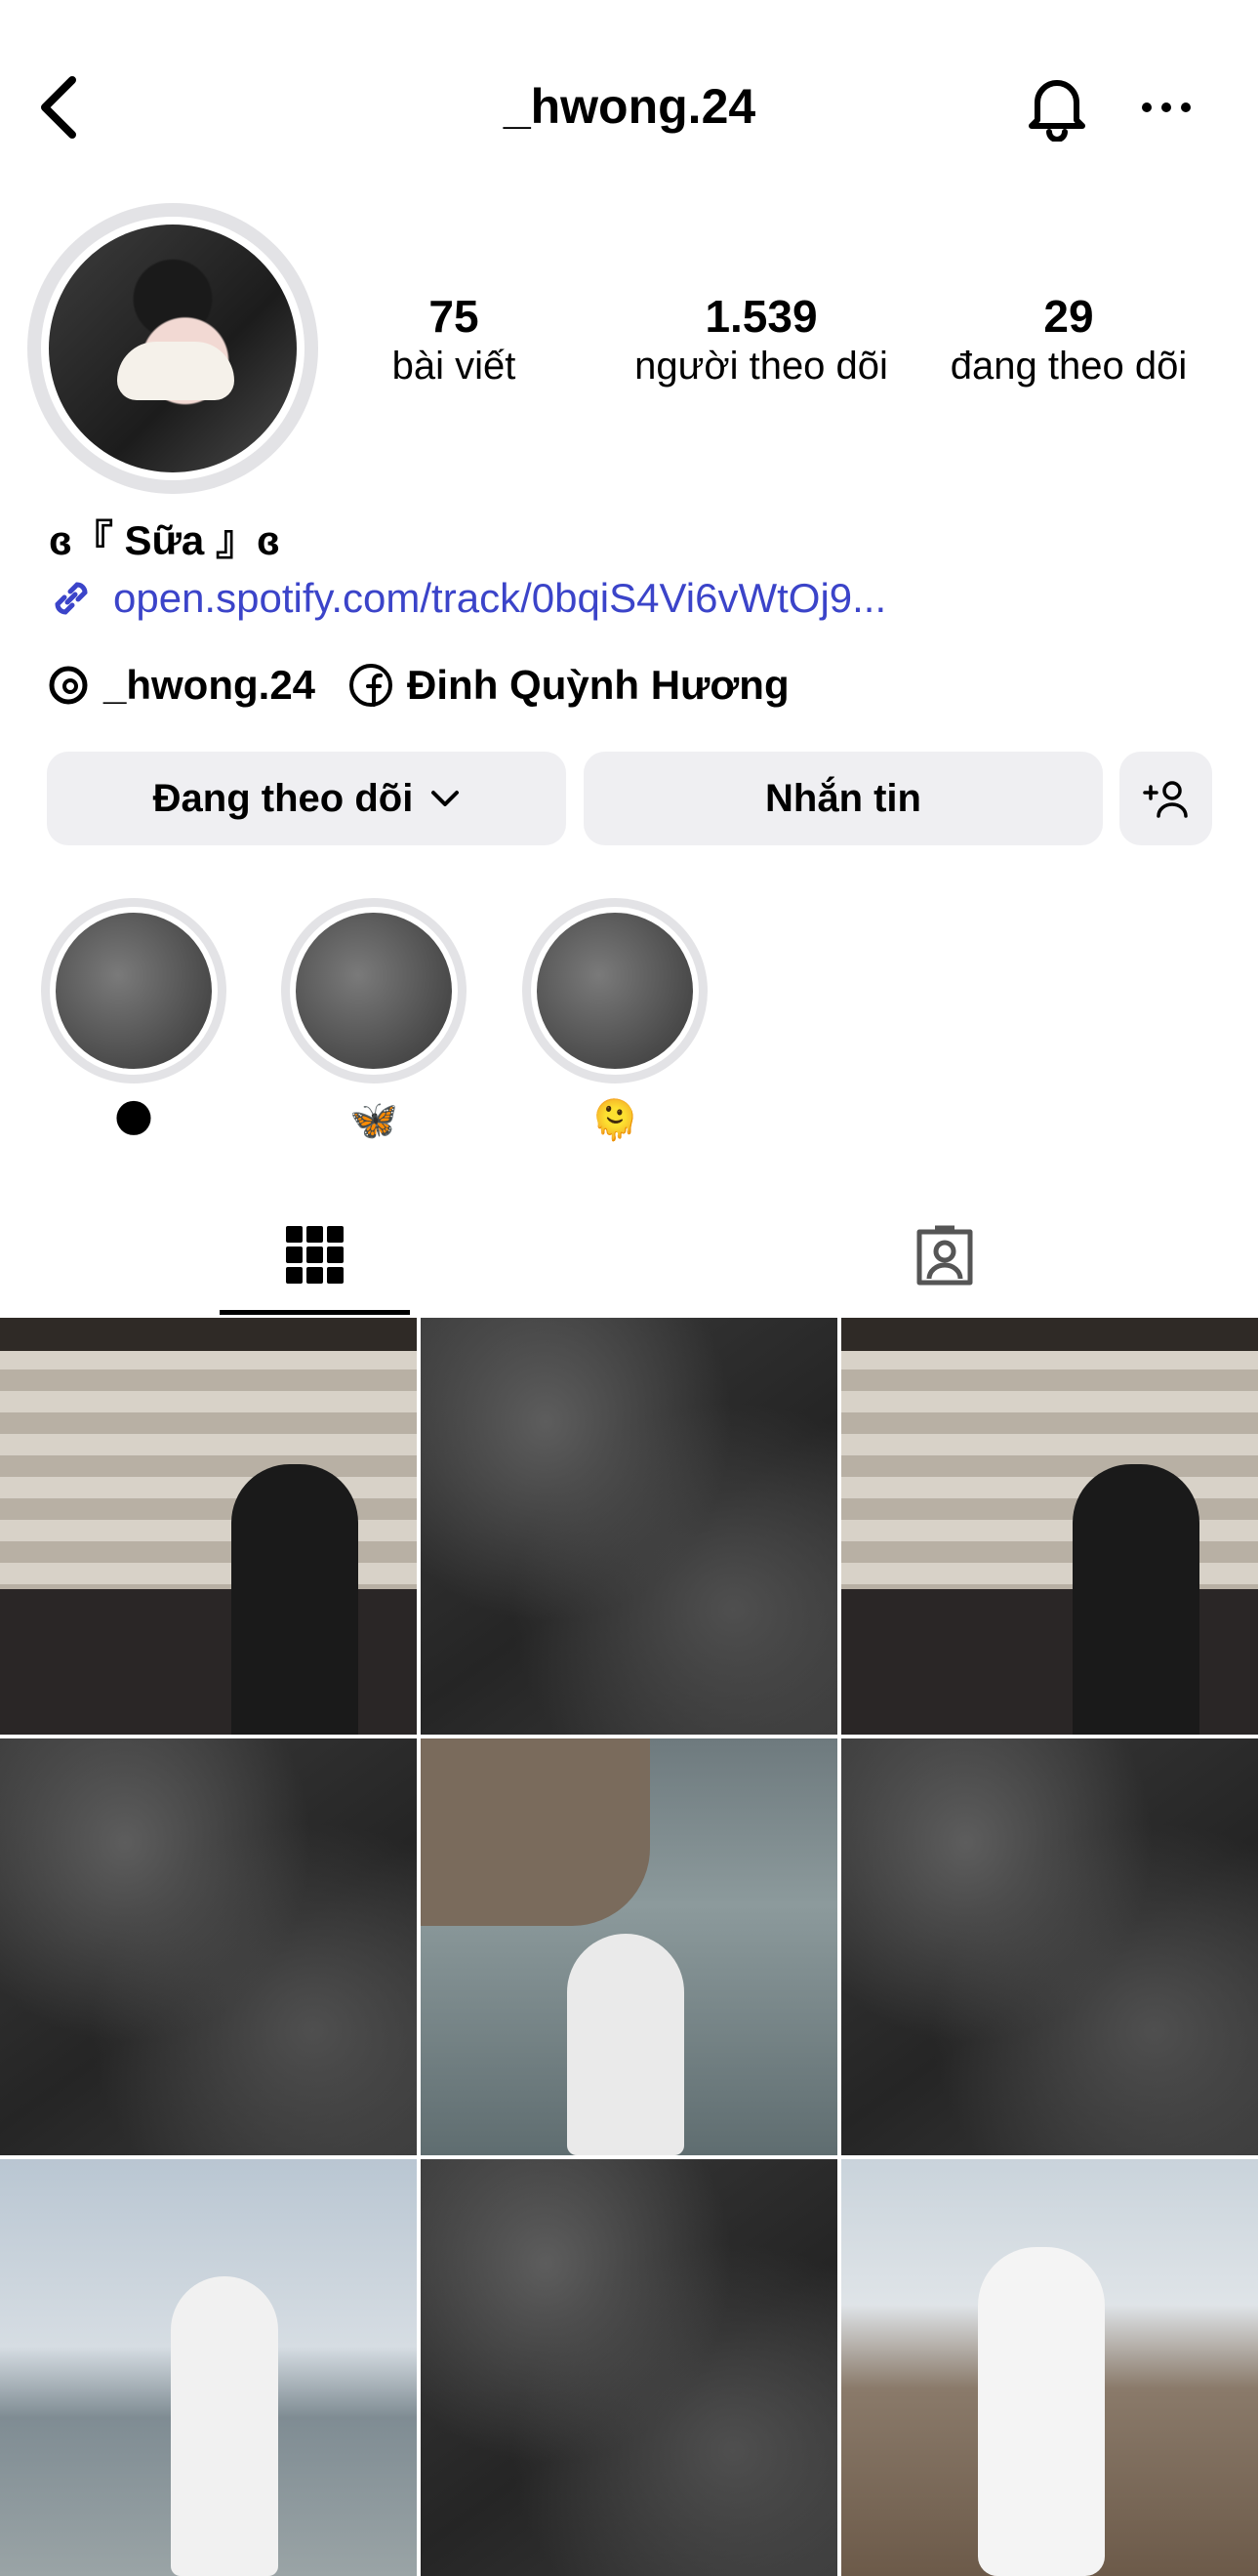 The width and height of the screenshot is (1259, 2576). I want to click on display-name: ɞ『 Sữa 』ɞ, so click(164, 540).